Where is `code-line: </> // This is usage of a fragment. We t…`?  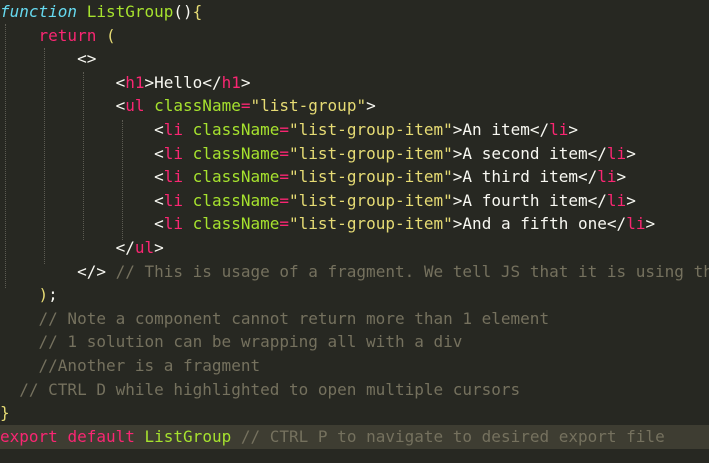
code-line: </> // This is usage of a fragment. We t… is located at coordinates (354, 272).